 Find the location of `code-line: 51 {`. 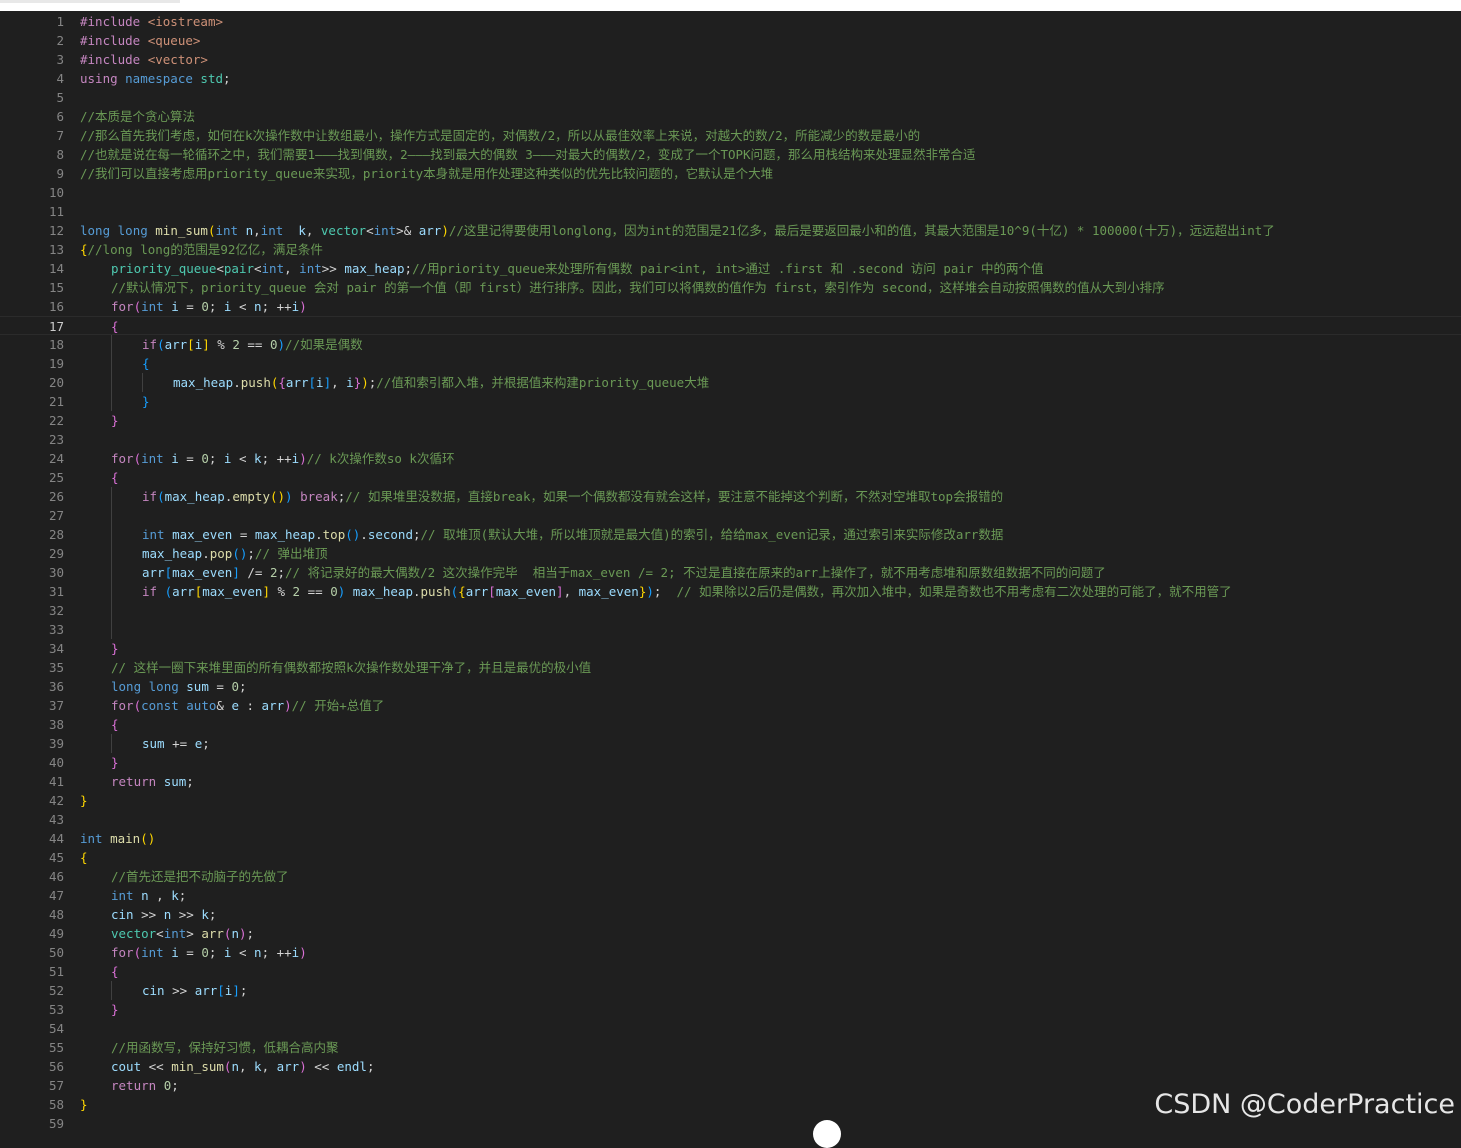

code-line: 51 { is located at coordinates (730, 971).